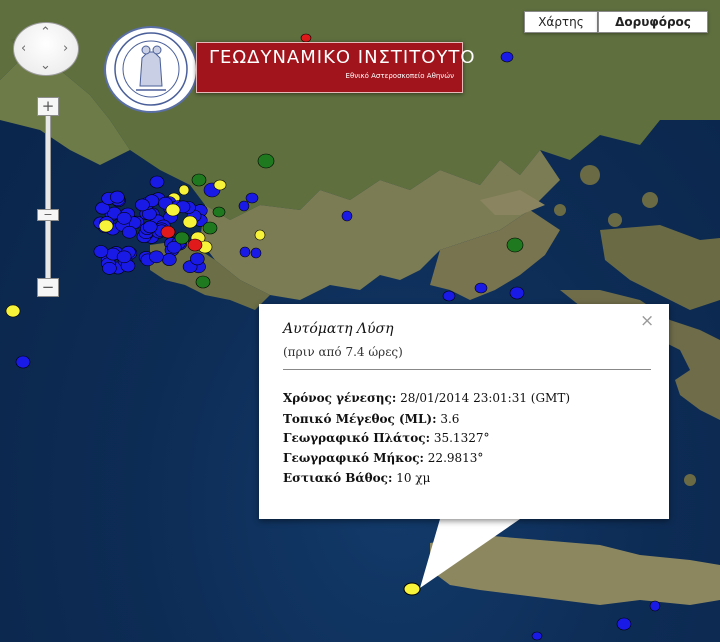  Describe the element at coordinates (23, 48) in the screenshot. I see `pan-left-icon: ‹` at that location.